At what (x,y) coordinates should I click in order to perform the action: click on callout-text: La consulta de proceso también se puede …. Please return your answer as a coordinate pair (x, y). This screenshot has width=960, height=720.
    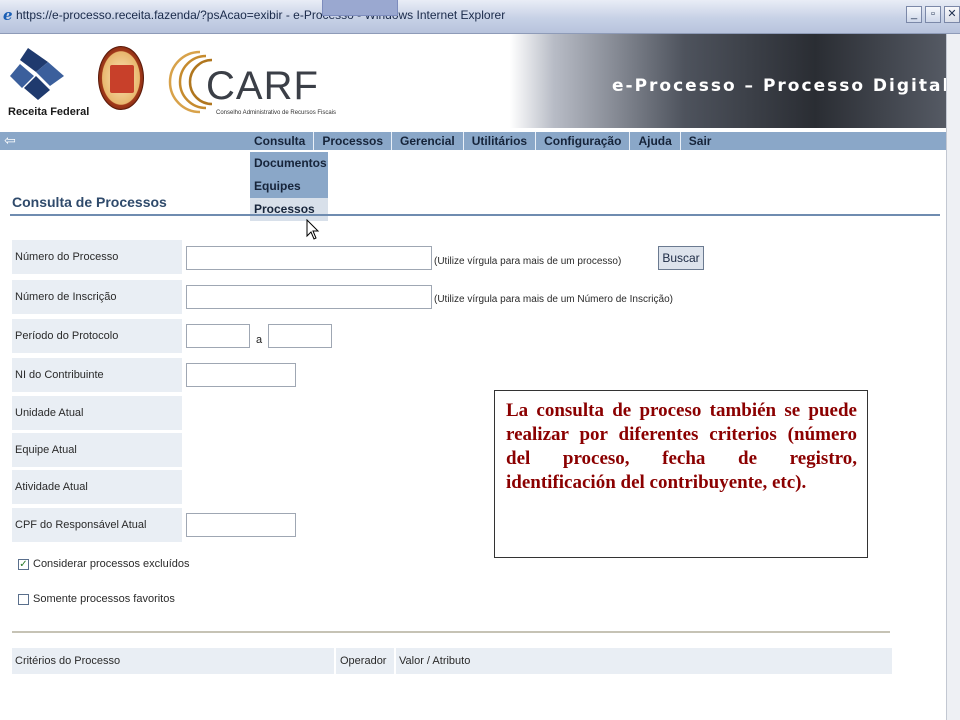
    Looking at the image, I should click on (681, 446).